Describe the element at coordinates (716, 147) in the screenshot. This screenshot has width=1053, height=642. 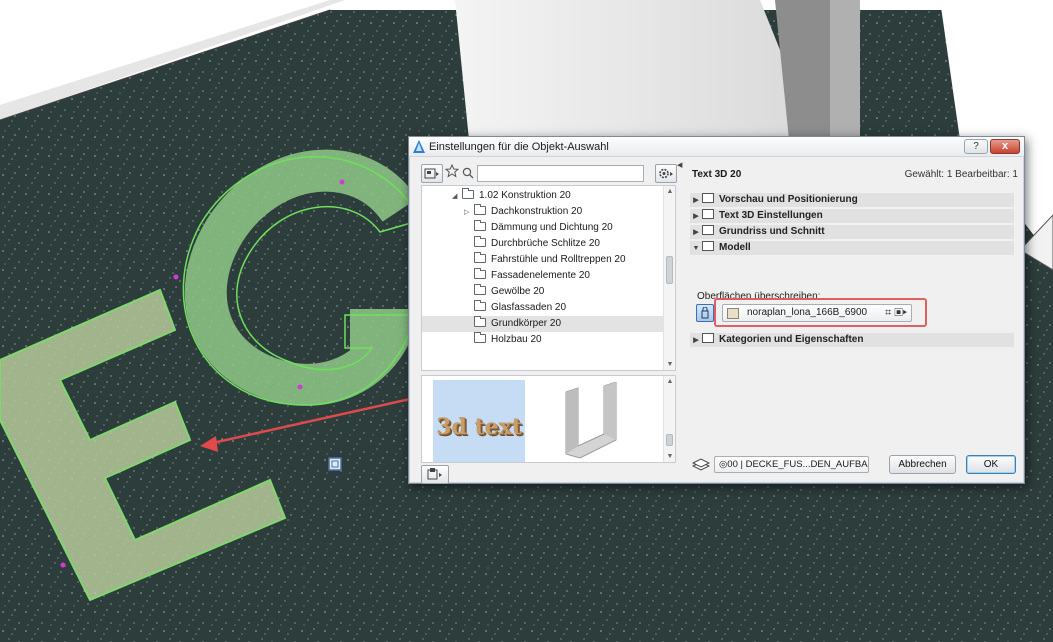
I see `title-bar: Einstellungen für die Objekt-Auswahl ? x` at that location.